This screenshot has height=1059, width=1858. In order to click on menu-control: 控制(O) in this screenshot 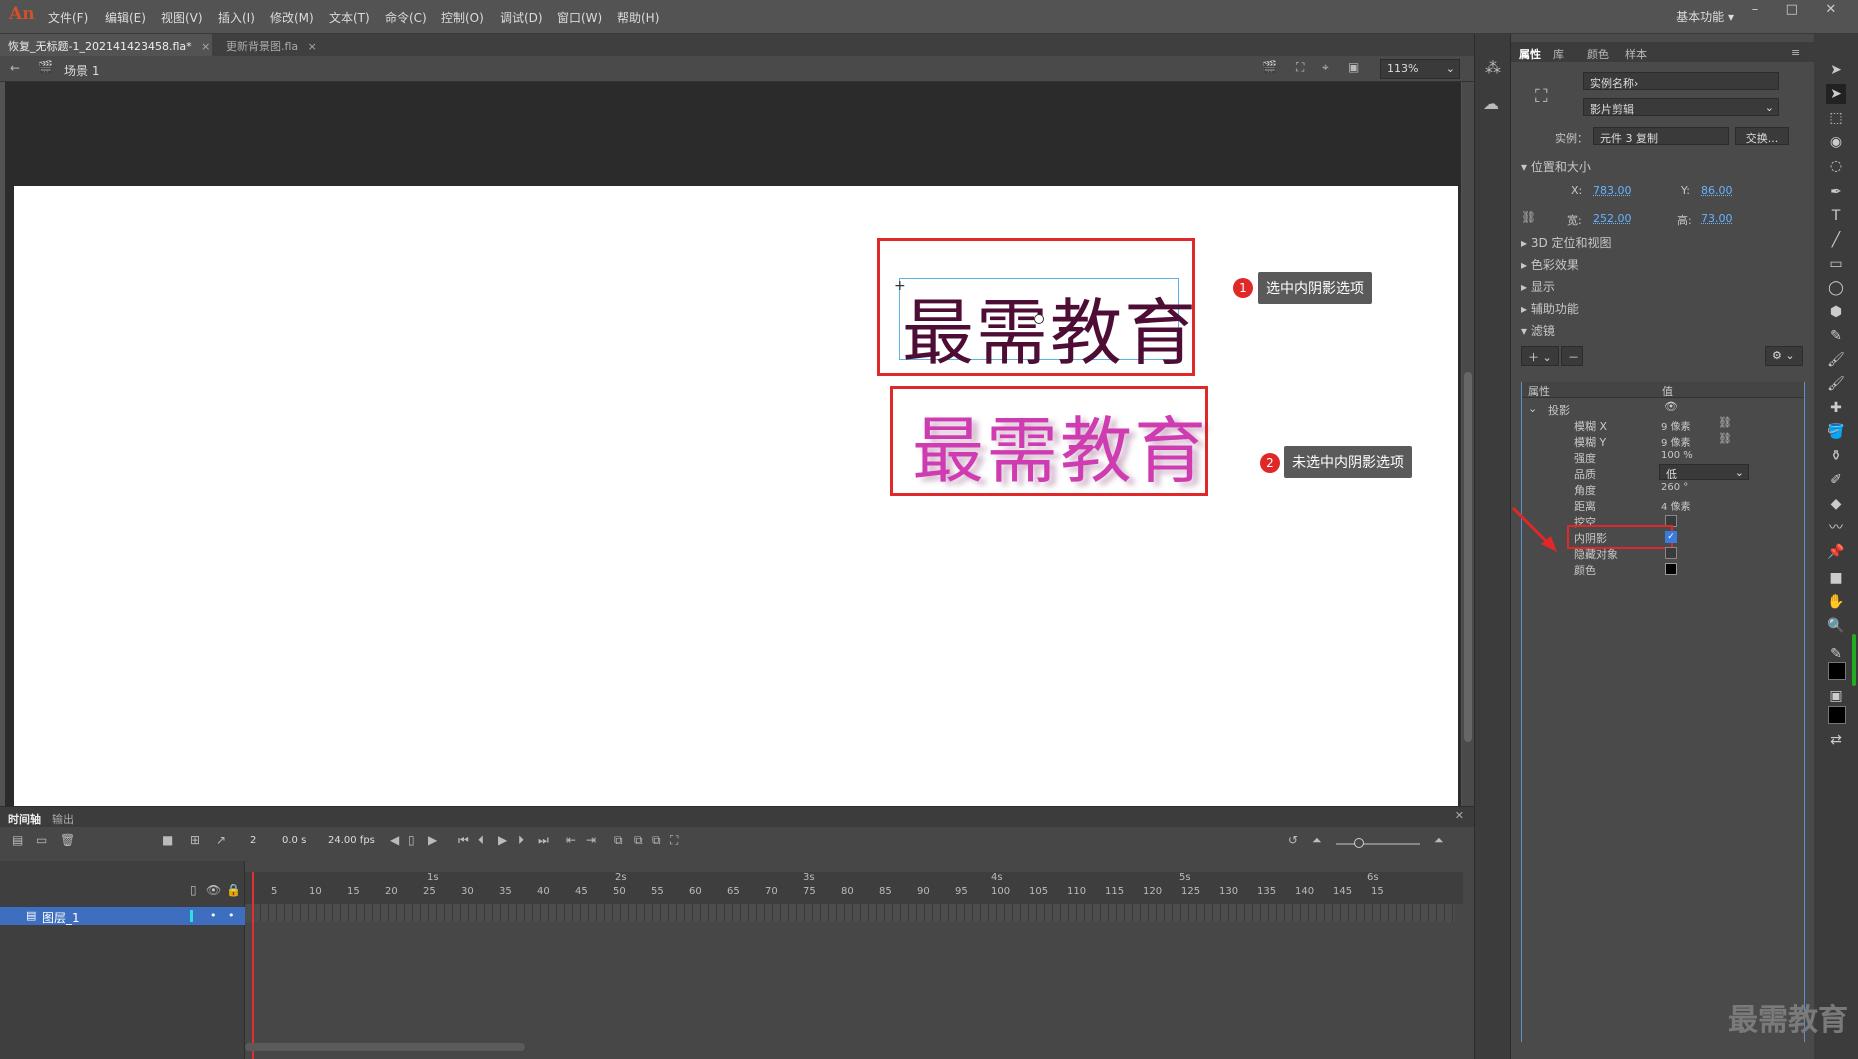, I will do `click(462, 17)`.